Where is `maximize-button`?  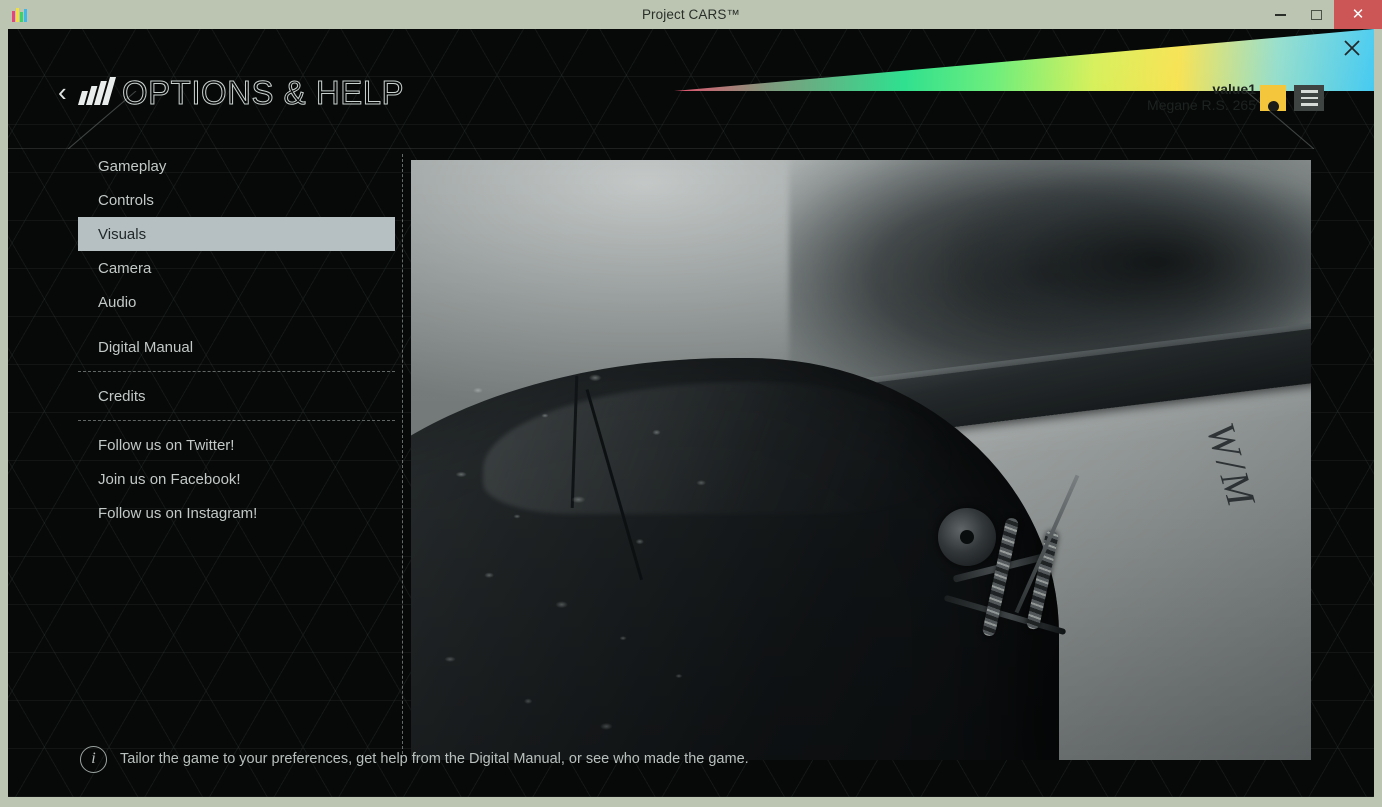 maximize-button is located at coordinates (1316, 14).